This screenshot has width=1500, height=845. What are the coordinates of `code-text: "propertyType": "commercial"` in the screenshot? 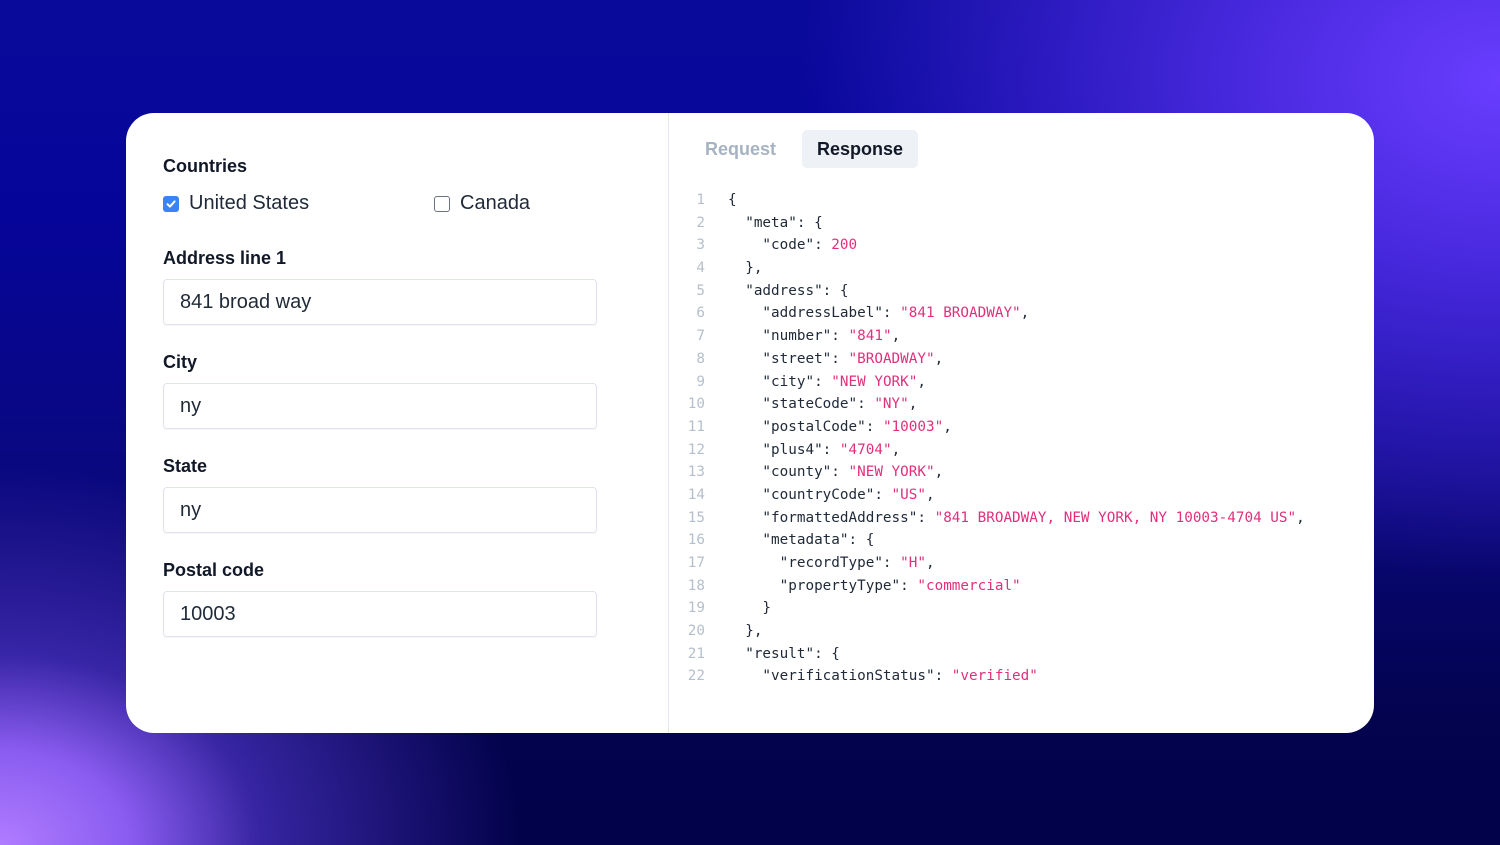 It's located at (874, 586).